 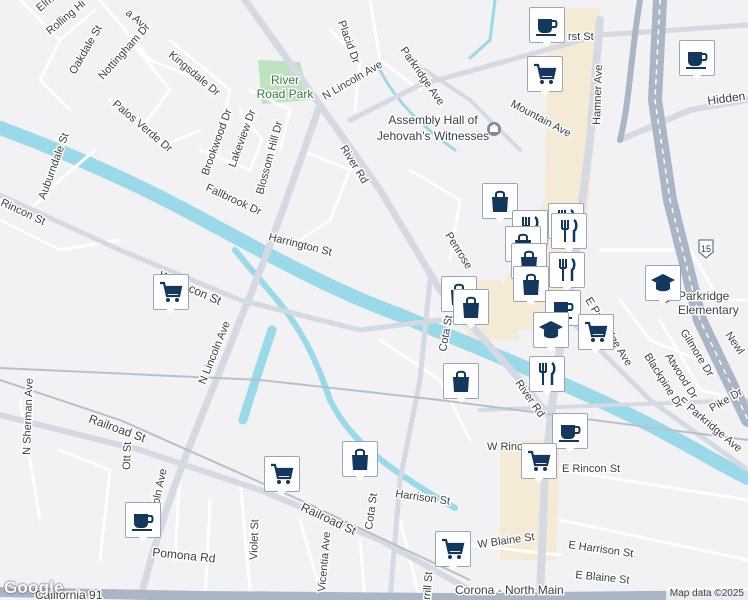 What do you see at coordinates (86, 49) in the screenshot?
I see `label-oakdale: Oakdale St` at bounding box center [86, 49].